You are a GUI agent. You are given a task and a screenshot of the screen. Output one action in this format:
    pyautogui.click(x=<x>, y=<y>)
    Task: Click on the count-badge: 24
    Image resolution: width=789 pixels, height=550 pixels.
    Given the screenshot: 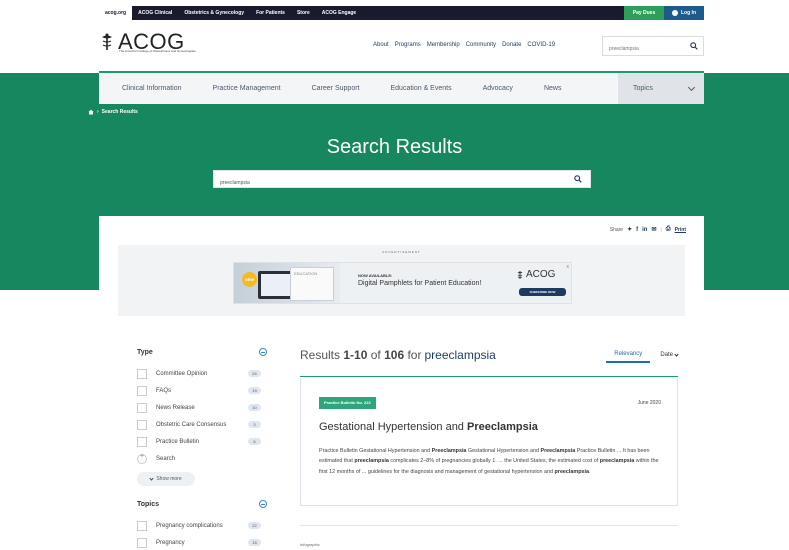 What is the action you would take?
    pyautogui.click(x=254, y=373)
    